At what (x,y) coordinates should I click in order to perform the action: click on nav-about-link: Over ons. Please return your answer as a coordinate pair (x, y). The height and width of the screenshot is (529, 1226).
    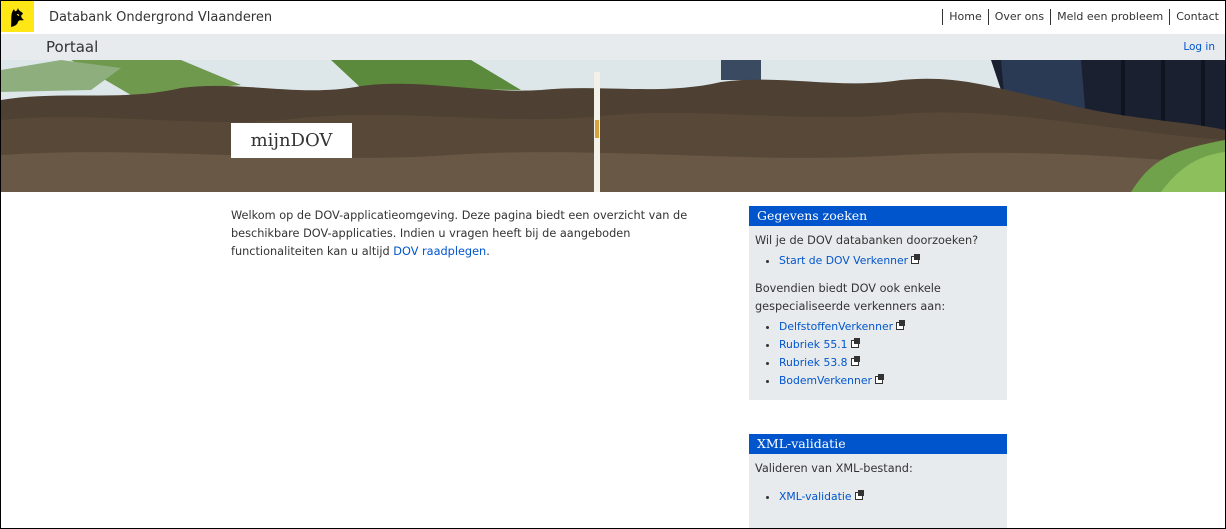
    Looking at the image, I should click on (1018, 17).